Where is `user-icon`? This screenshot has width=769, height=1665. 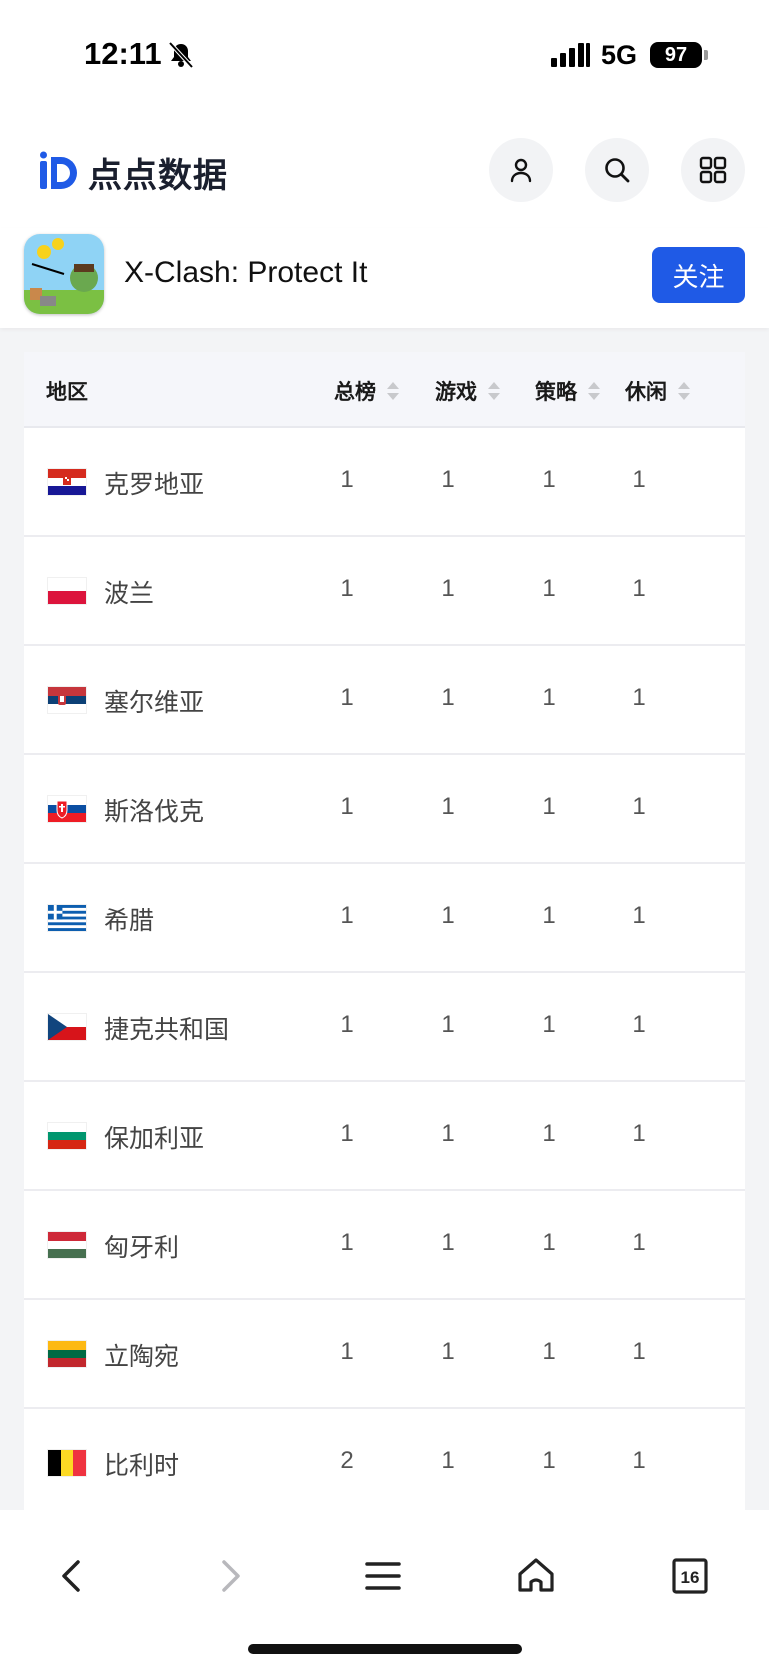 user-icon is located at coordinates (521, 170).